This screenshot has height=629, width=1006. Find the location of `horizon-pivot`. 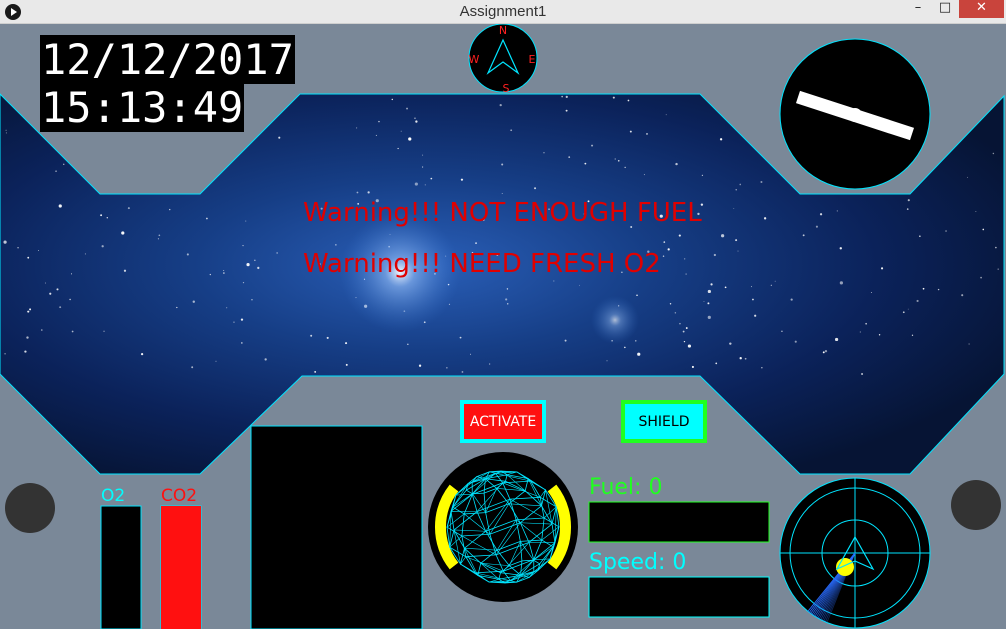

horizon-pivot is located at coordinates (855, 115).